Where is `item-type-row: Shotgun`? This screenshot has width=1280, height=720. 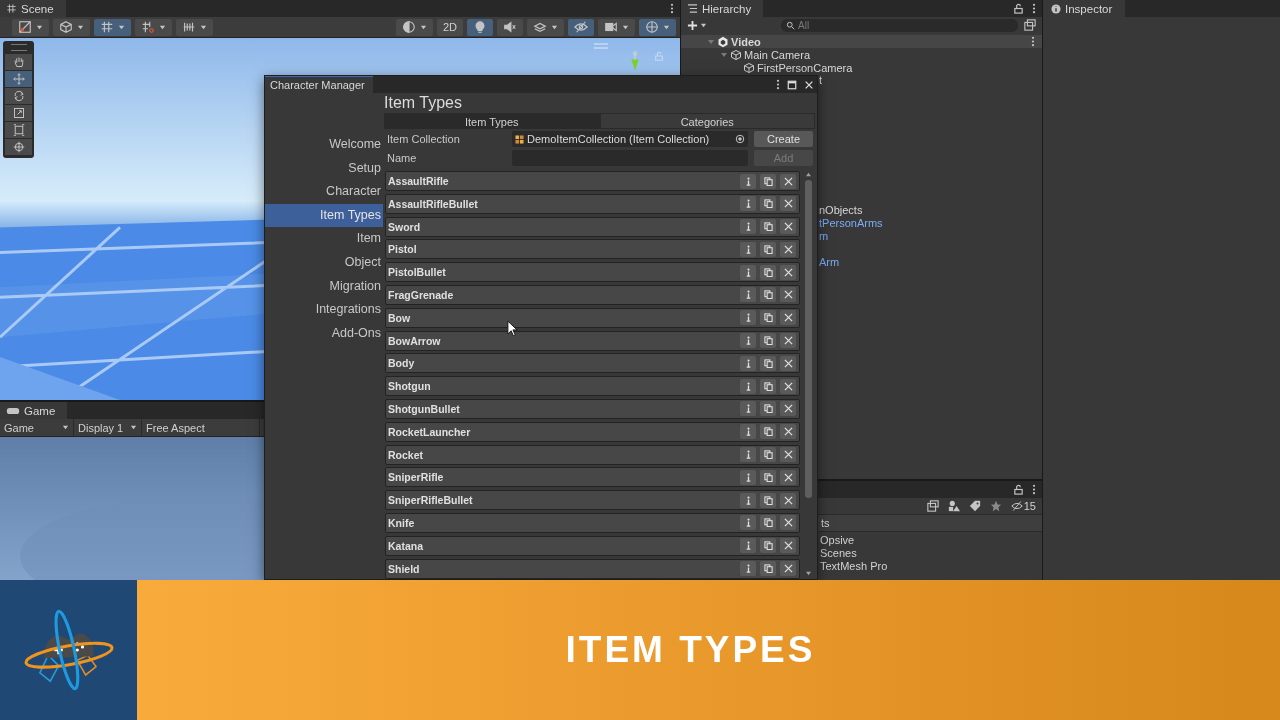 item-type-row: Shotgun is located at coordinates (592, 386).